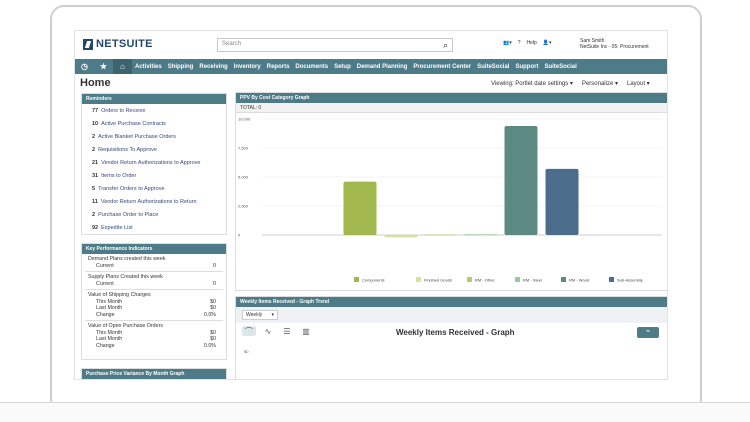 This screenshot has height=422, width=750. What do you see at coordinates (95, 162) in the screenshot?
I see `reminder-count: 21` at bounding box center [95, 162].